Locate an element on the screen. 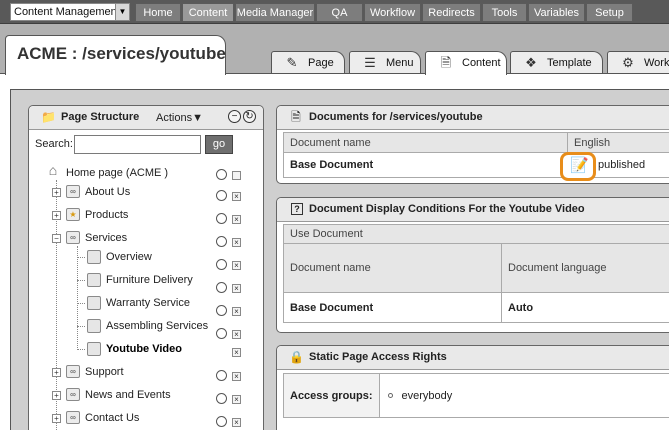 This screenshot has height=430, width=669. page-structure-header: 📁 Page Structure Actions▼ − ↻ is located at coordinates (146, 118).